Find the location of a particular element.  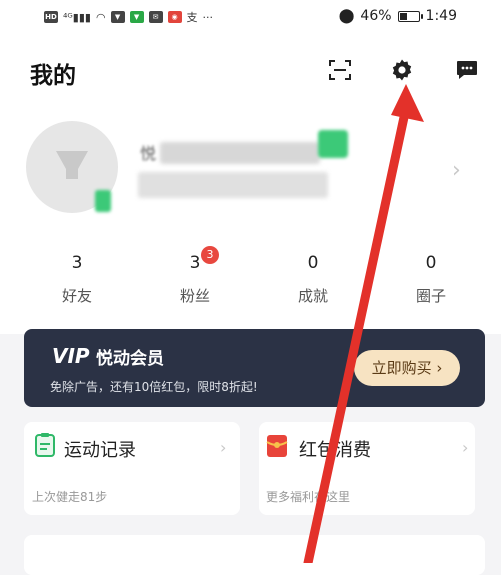

vip-tag is located at coordinates (333, 144).